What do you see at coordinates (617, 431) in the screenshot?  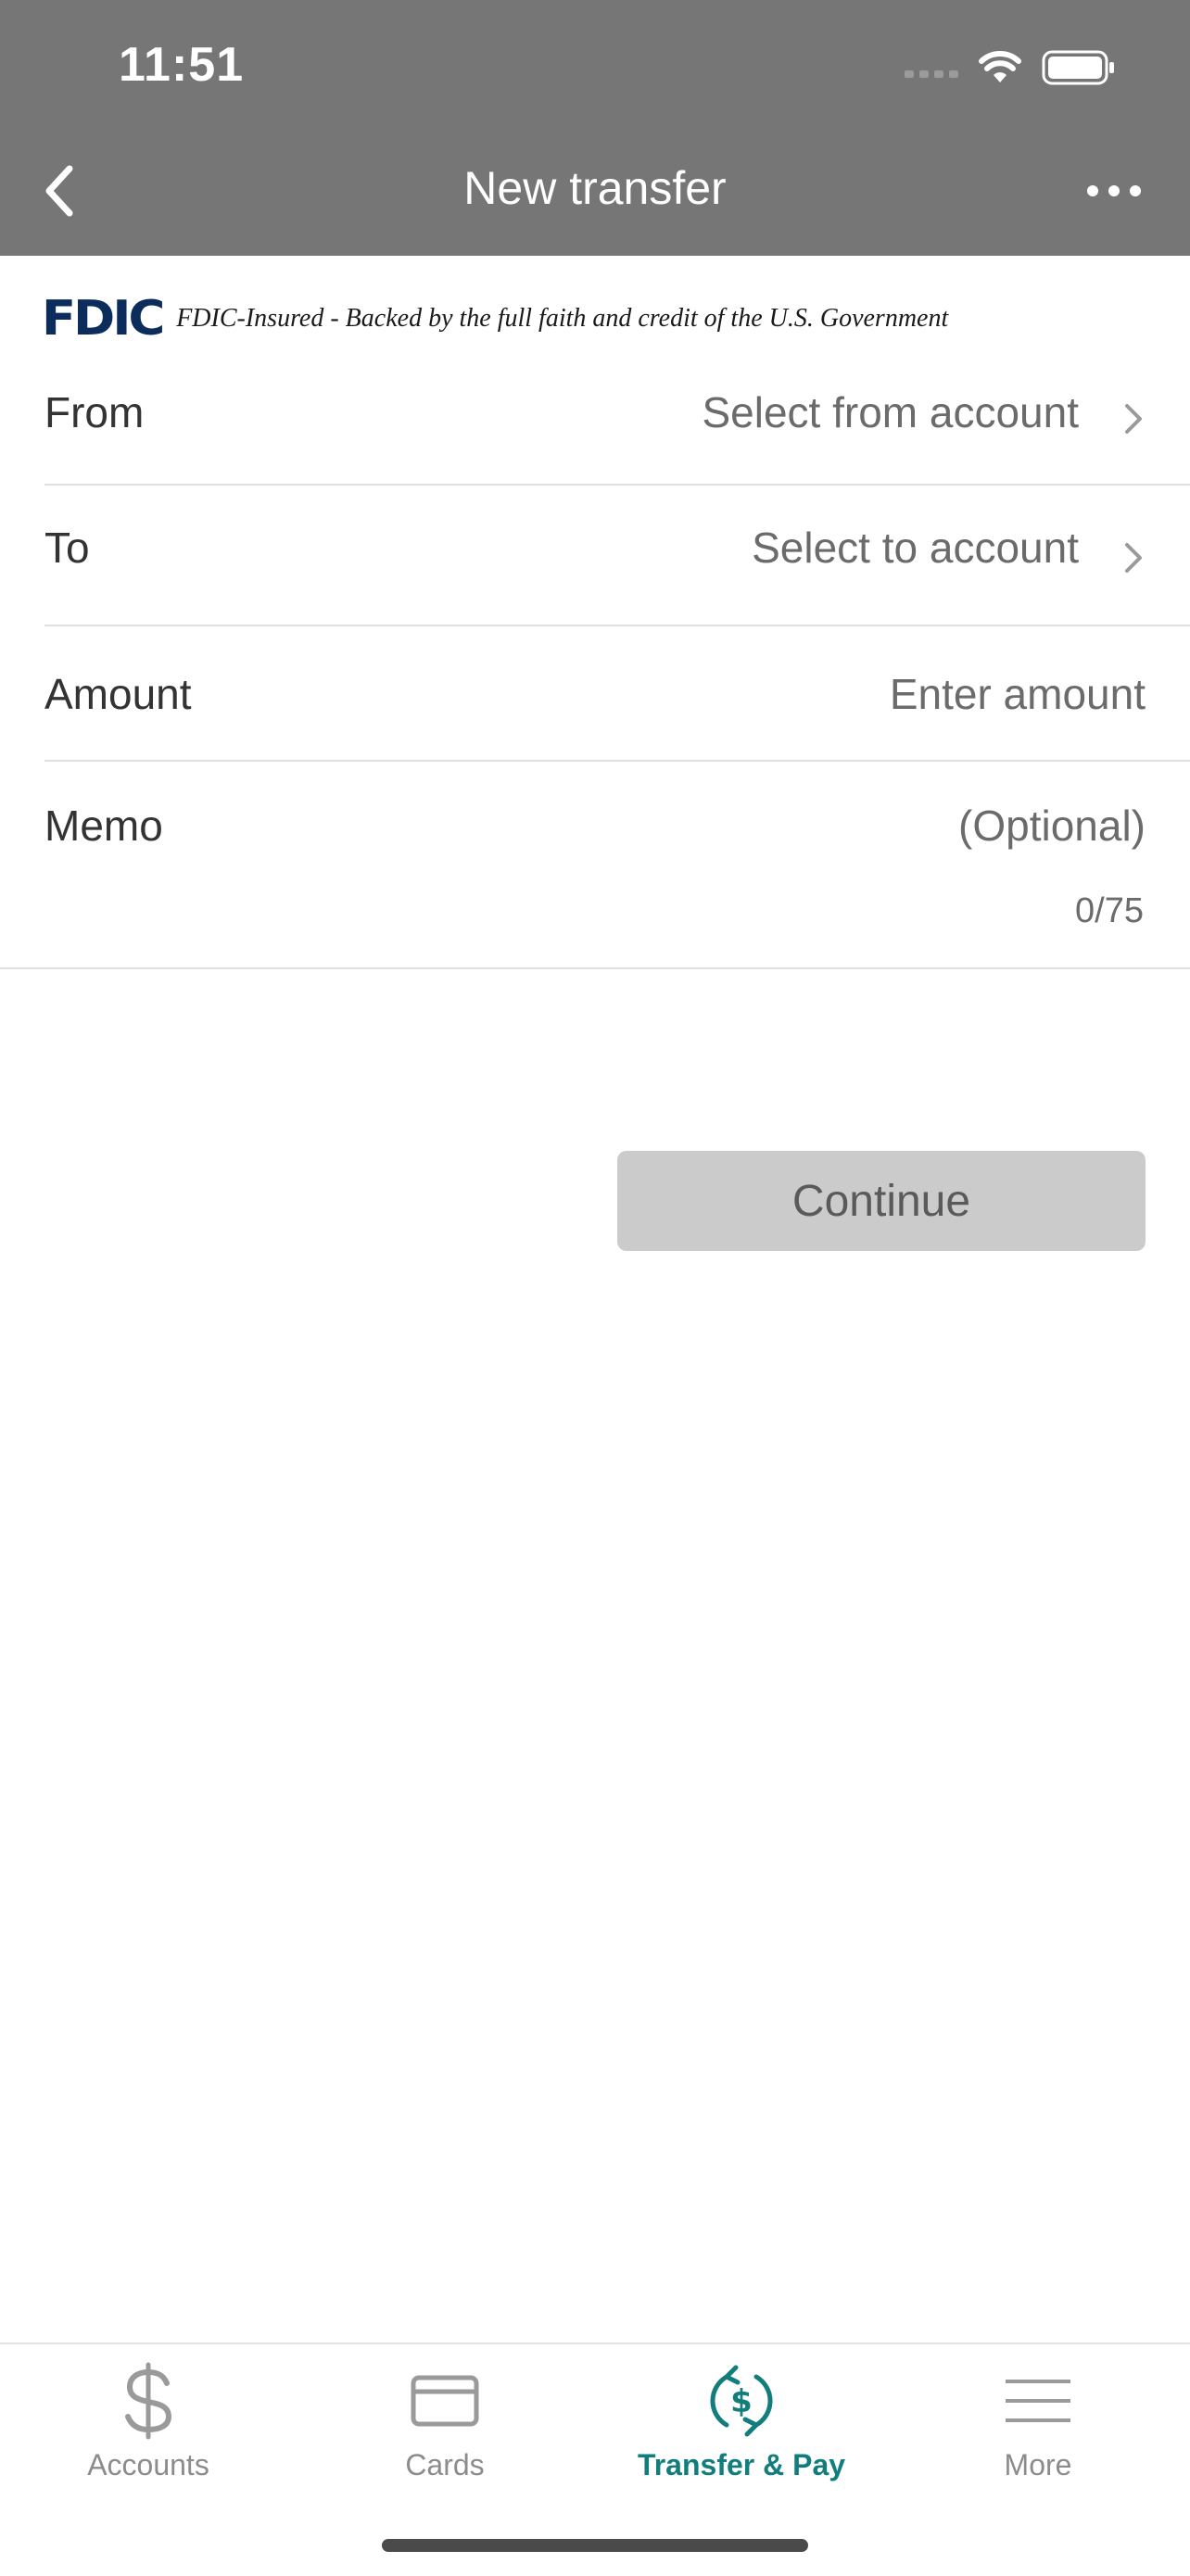 I see `from-account-row: From Select from account` at bounding box center [617, 431].